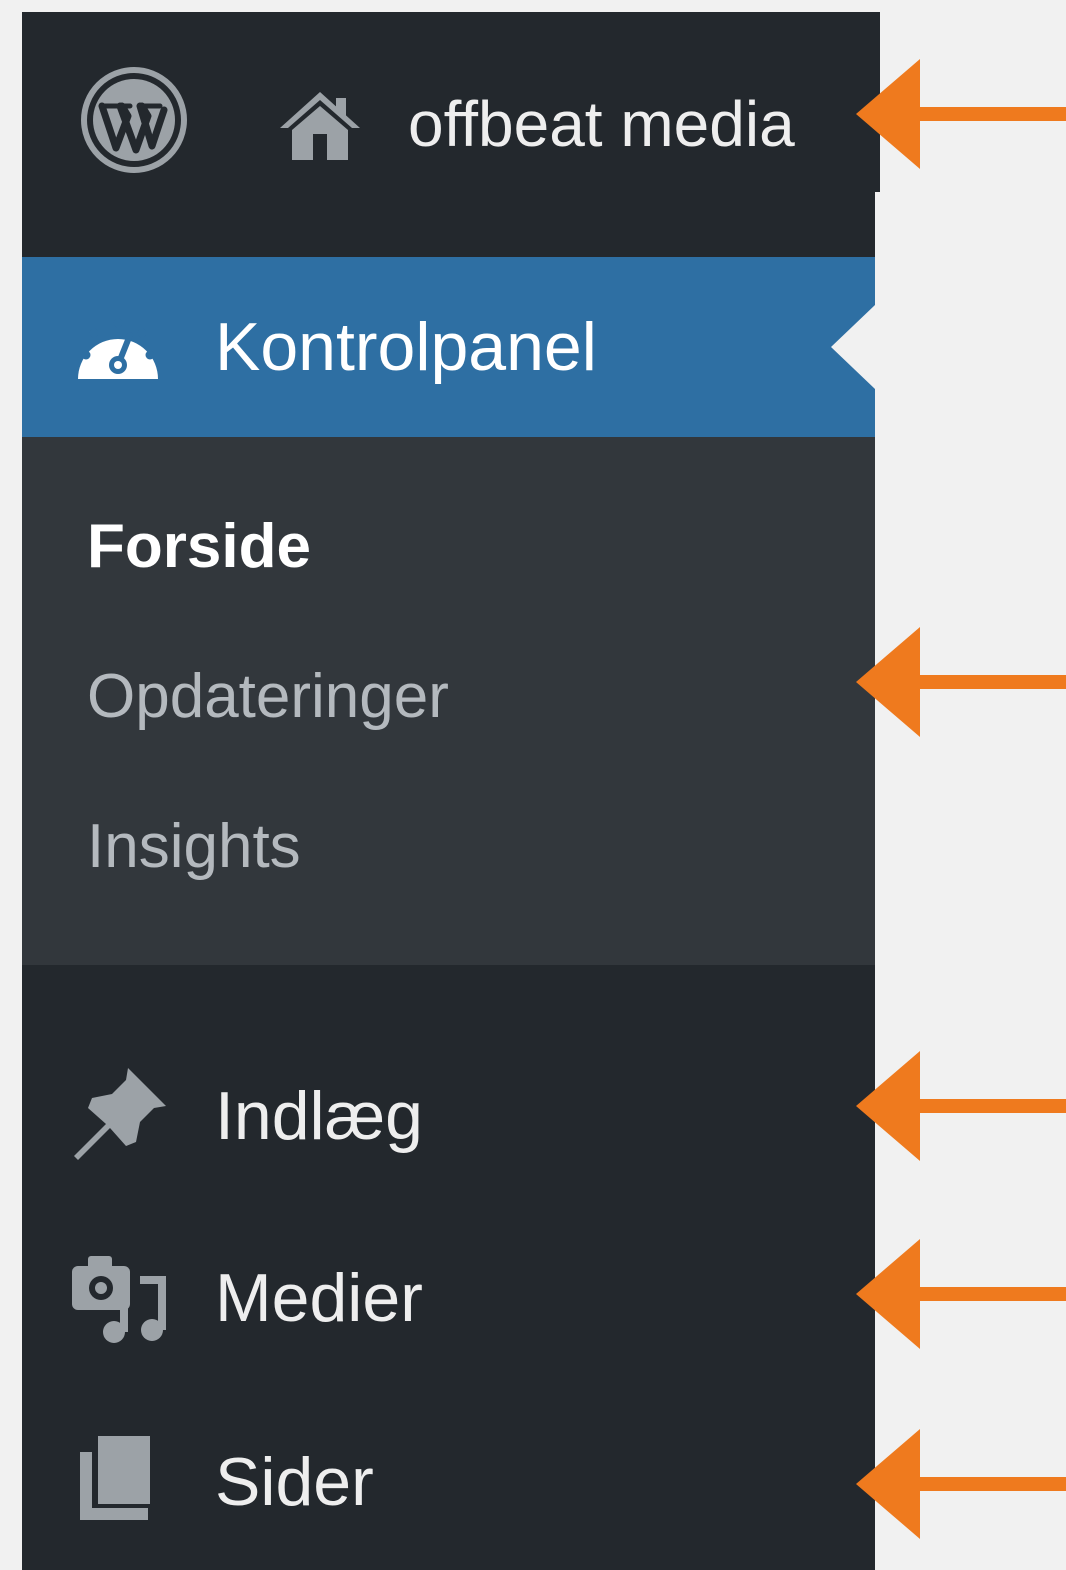 The width and height of the screenshot is (1066, 1570). What do you see at coordinates (448, 1479) in the screenshot?
I see `menu-item-pages: Sider` at bounding box center [448, 1479].